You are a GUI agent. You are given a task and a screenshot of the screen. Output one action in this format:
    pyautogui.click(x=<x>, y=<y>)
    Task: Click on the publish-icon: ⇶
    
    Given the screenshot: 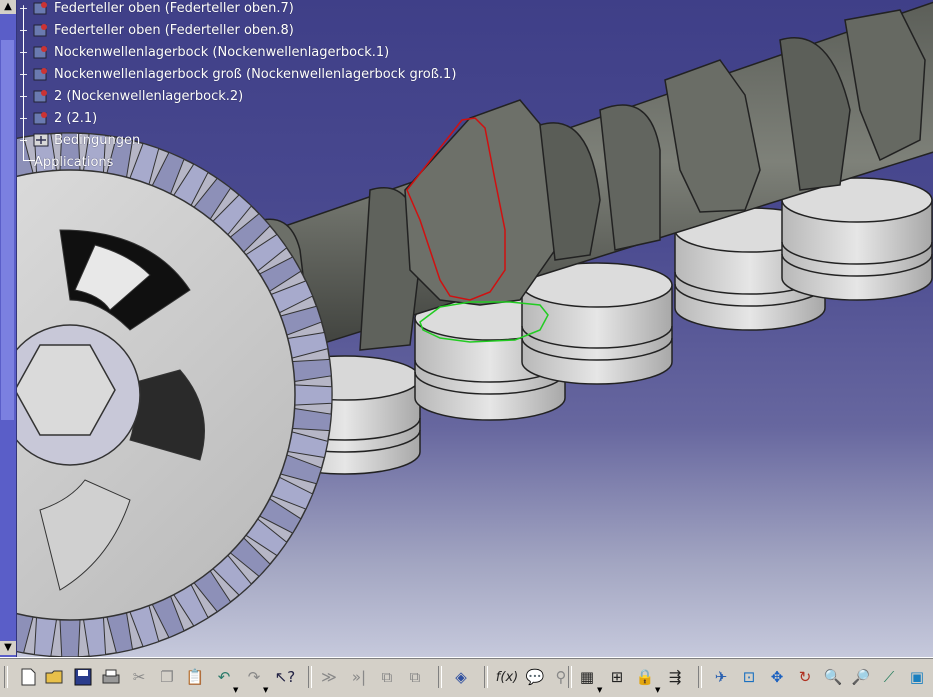 What is the action you would take?
    pyautogui.click(x=675, y=677)
    